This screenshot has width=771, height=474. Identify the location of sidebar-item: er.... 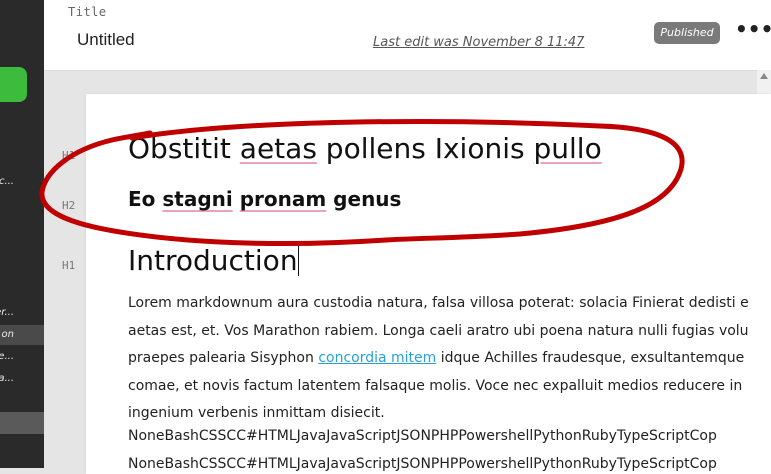
(22, 313).